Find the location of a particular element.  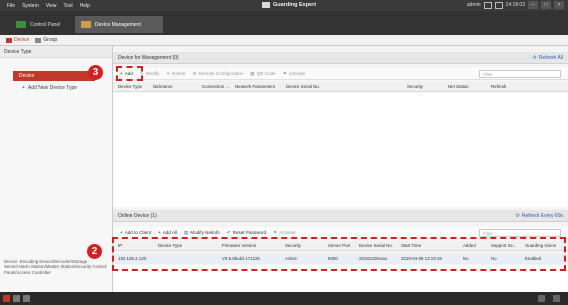

refresh-every-label: Refresh Every 60s is located at coordinates (542, 215).